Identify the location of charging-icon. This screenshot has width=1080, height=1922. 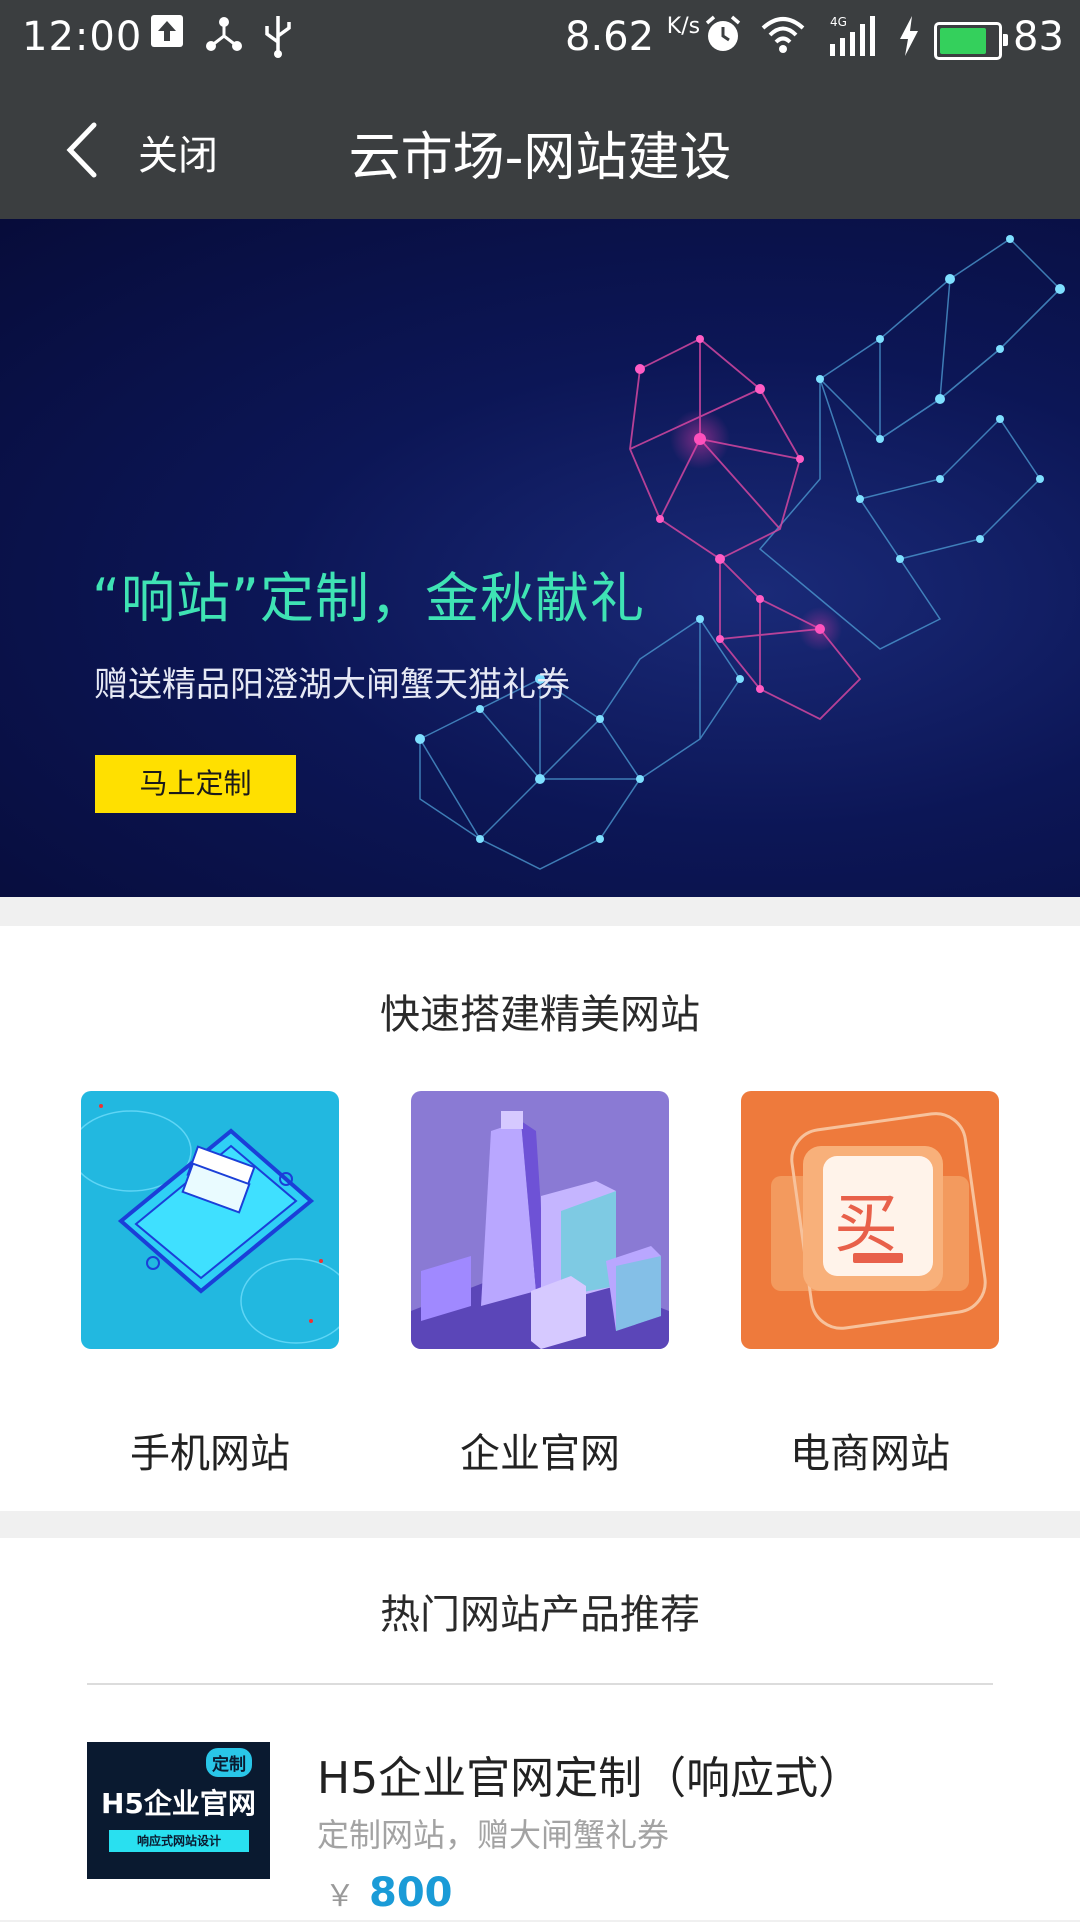
(909, 36).